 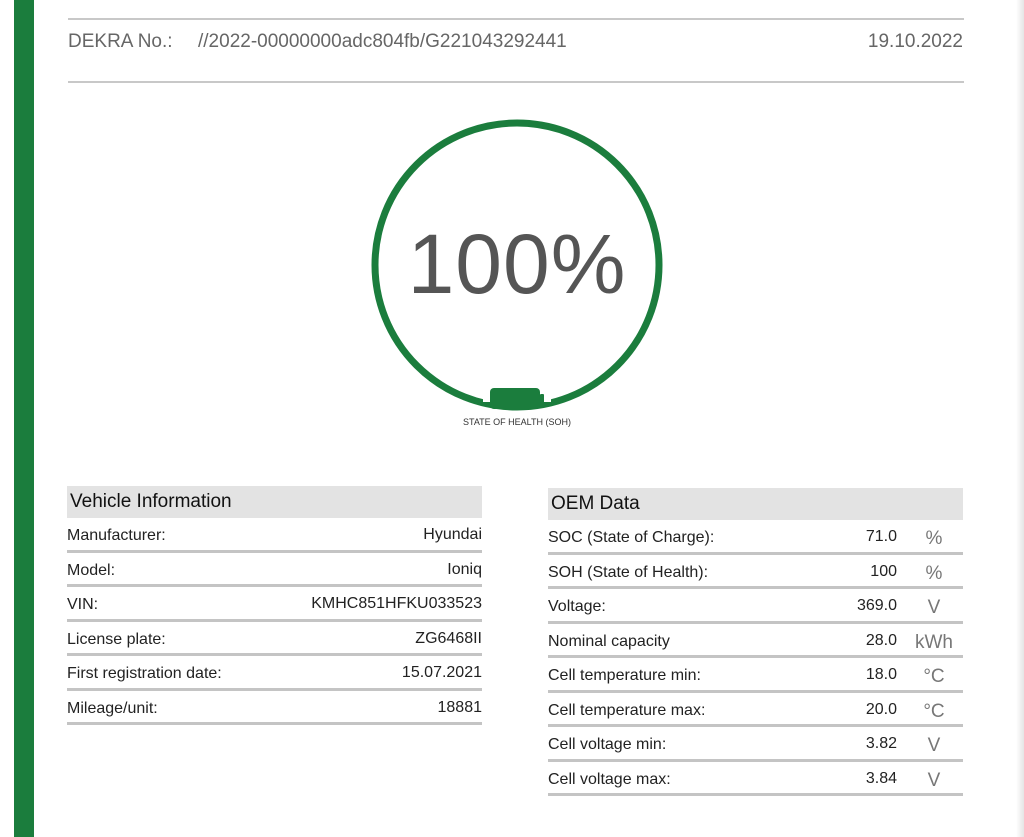 What do you see at coordinates (876, 605) in the screenshot?
I see `row-value: 369.0` at bounding box center [876, 605].